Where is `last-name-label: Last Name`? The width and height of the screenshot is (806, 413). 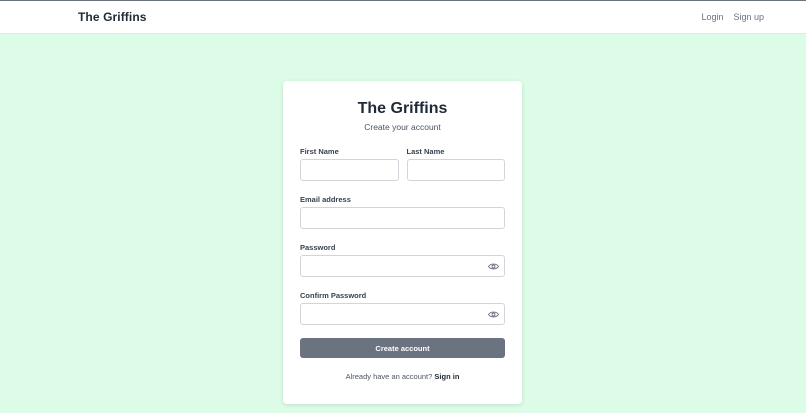
last-name-label: Last Name is located at coordinates (425, 151).